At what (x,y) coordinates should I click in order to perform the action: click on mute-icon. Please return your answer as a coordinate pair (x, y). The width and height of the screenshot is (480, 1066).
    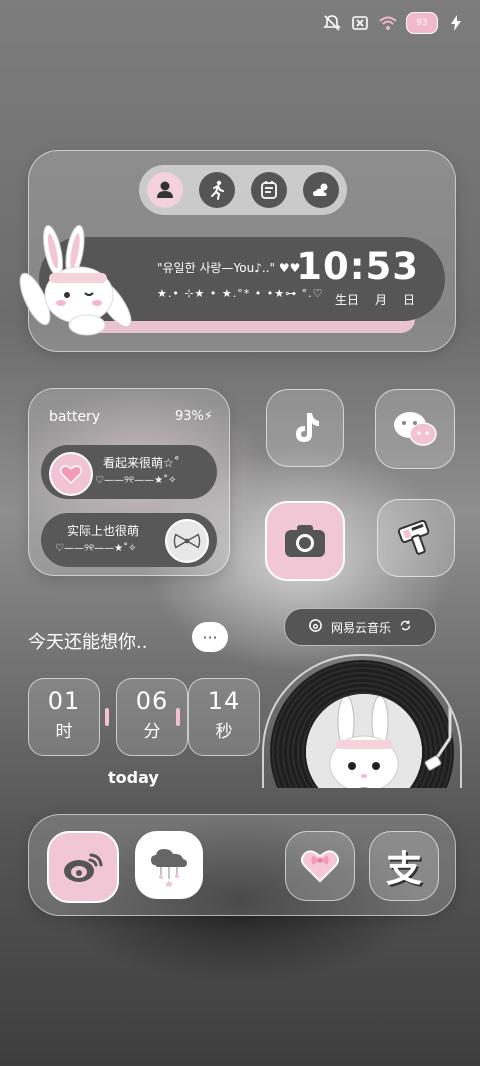
    Looking at the image, I should click on (332, 23).